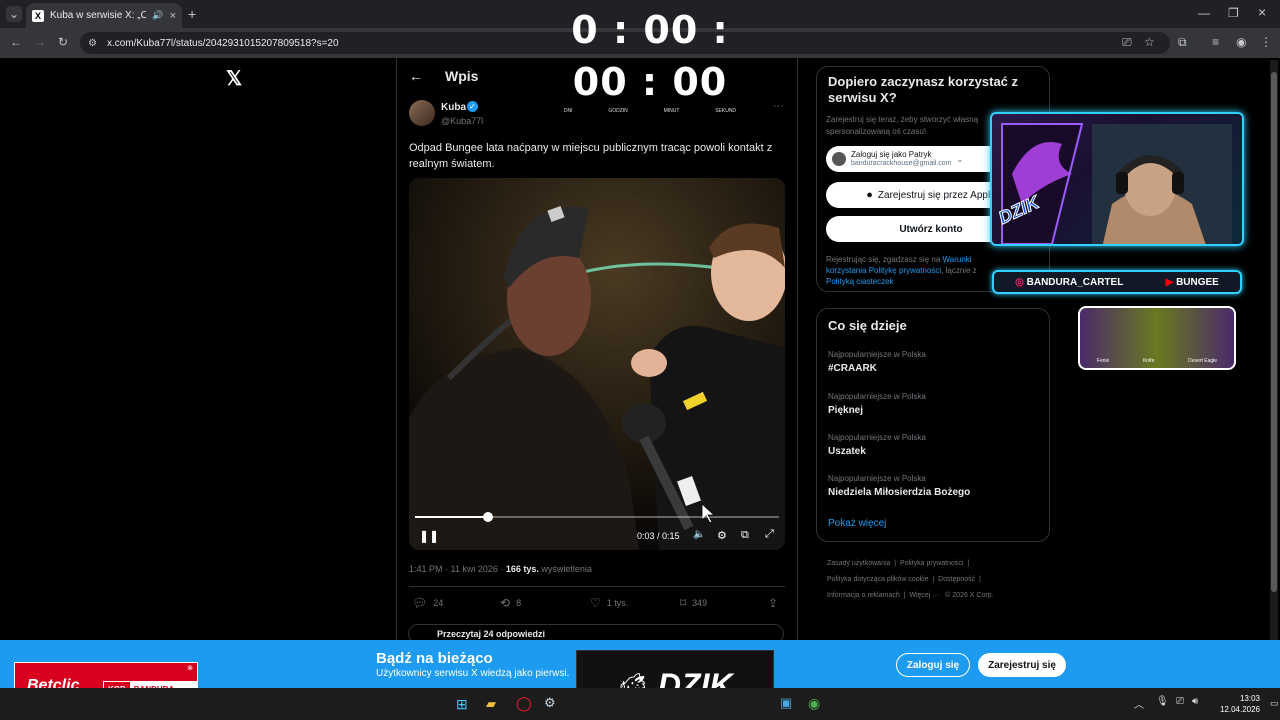 The image size is (1280, 720). What do you see at coordinates (491, 634) in the screenshot?
I see `read-replies-label: Przeczytaj 24 odpowiedzi` at bounding box center [491, 634].